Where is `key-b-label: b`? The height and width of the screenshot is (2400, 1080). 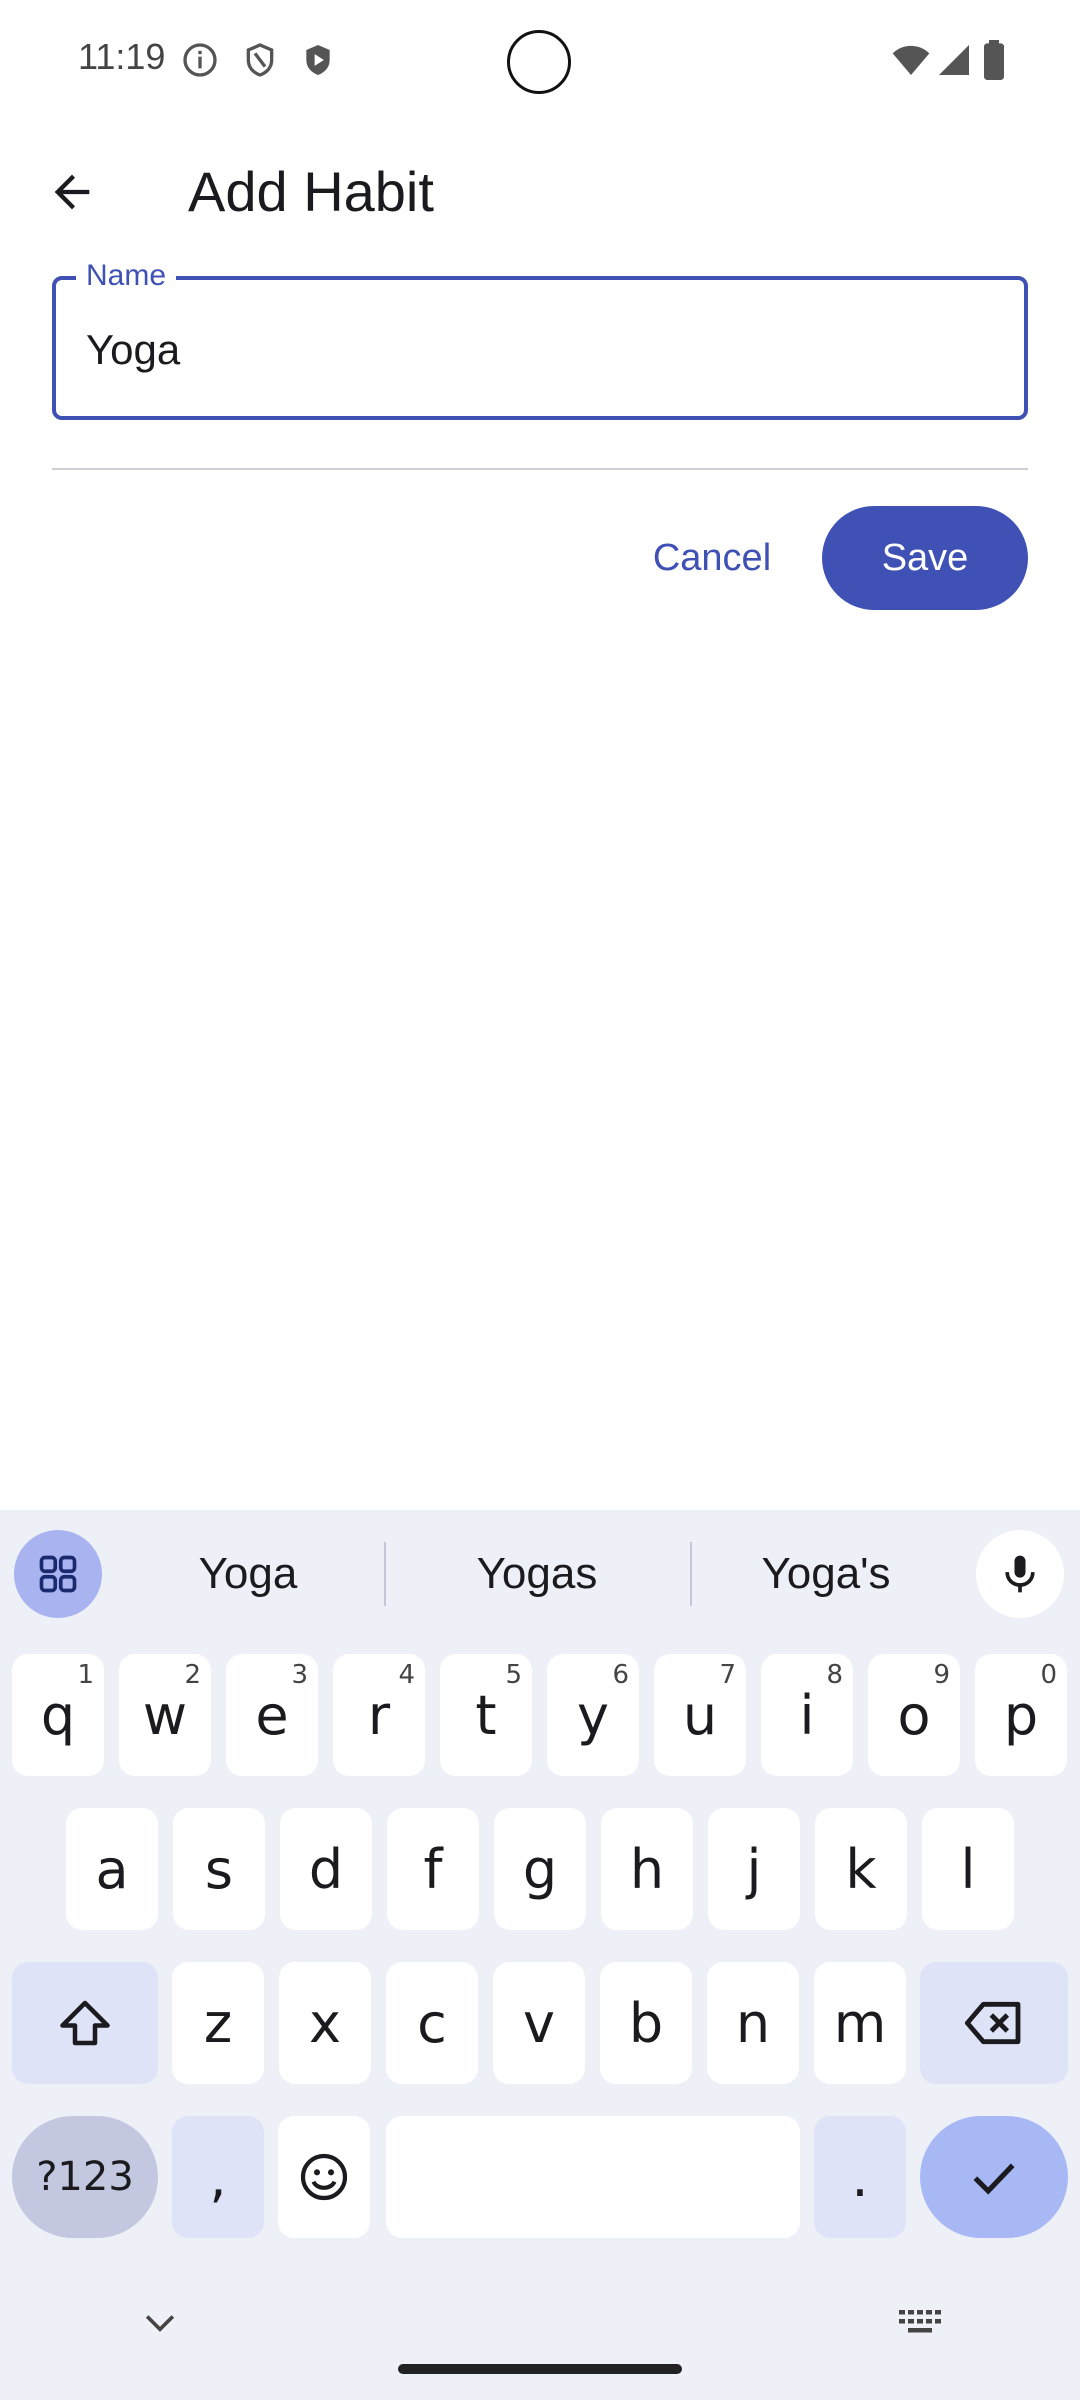
key-b-label: b is located at coordinates (646, 2023).